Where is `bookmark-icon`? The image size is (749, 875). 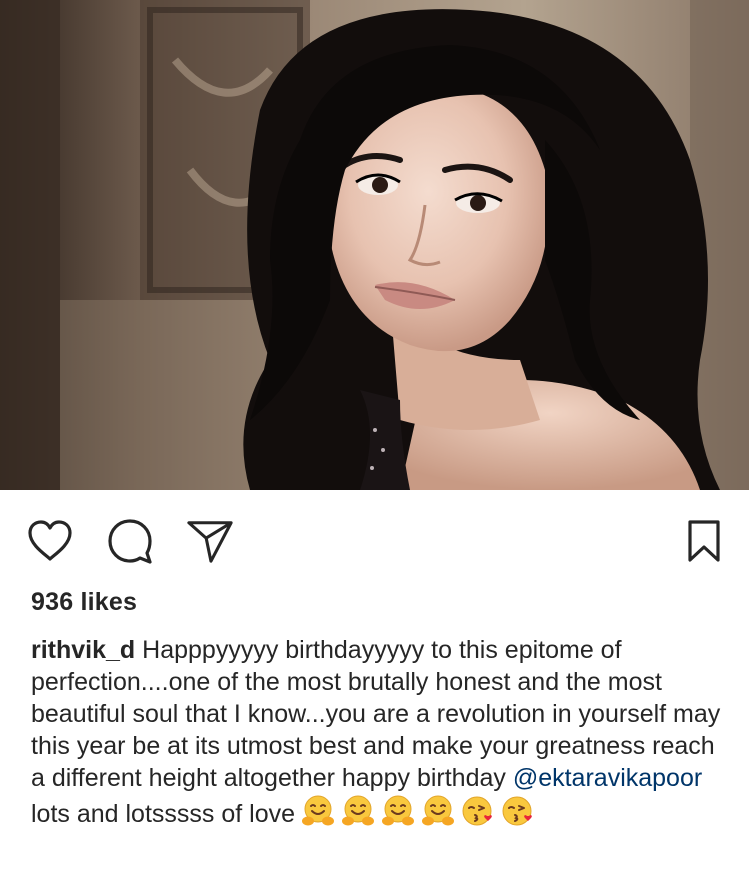
bookmark-icon is located at coordinates (704, 541).